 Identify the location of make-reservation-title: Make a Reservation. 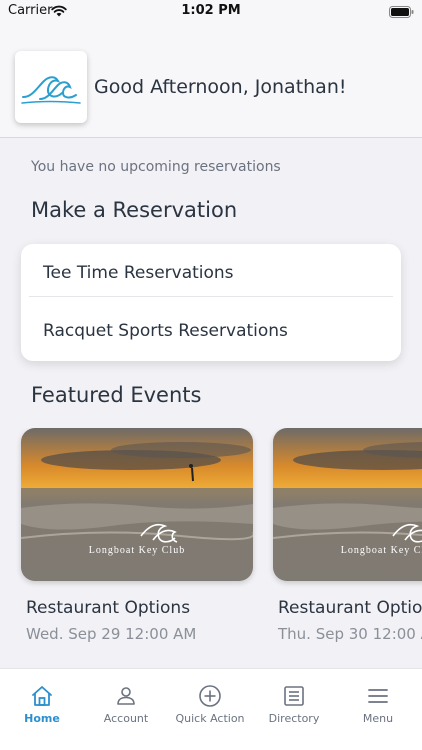
(134, 210).